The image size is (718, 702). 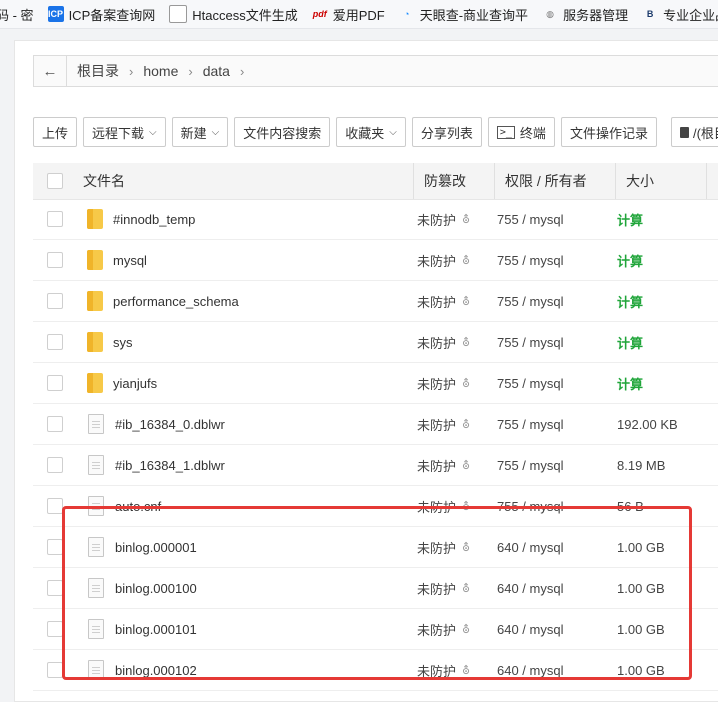 What do you see at coordinates (156, 670) in the screenshot?
I see `file-name: binlog.000102` at bounding box center [156, 670].